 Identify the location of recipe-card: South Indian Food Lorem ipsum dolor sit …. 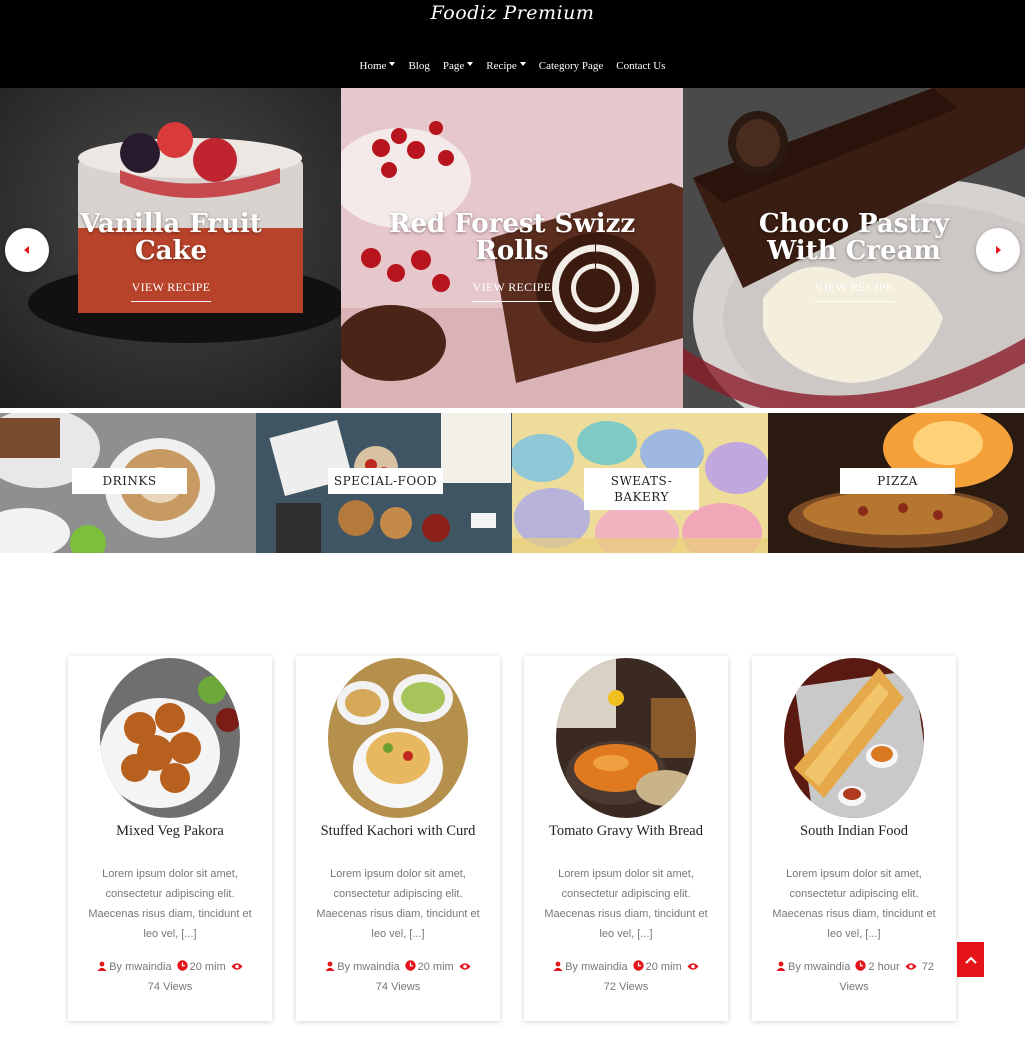
(854, 838).